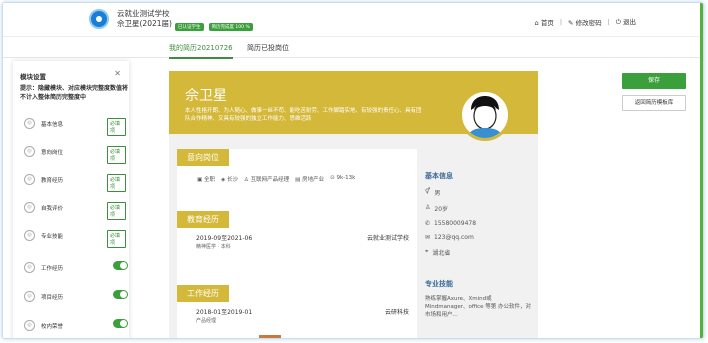  I want to click on resume-name: 佘卫星, so click(206, 96).